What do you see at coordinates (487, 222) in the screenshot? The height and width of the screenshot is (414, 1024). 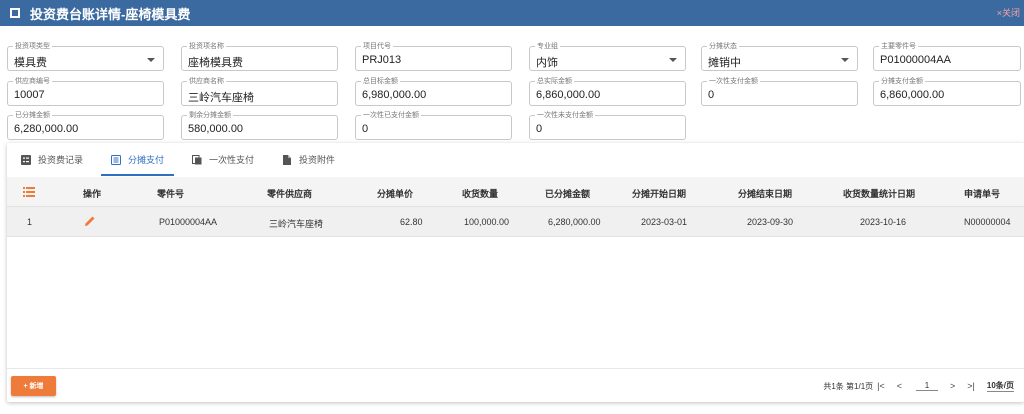 I see `cell-received-qty: 100,000.00` at bounding box center [487, 222].